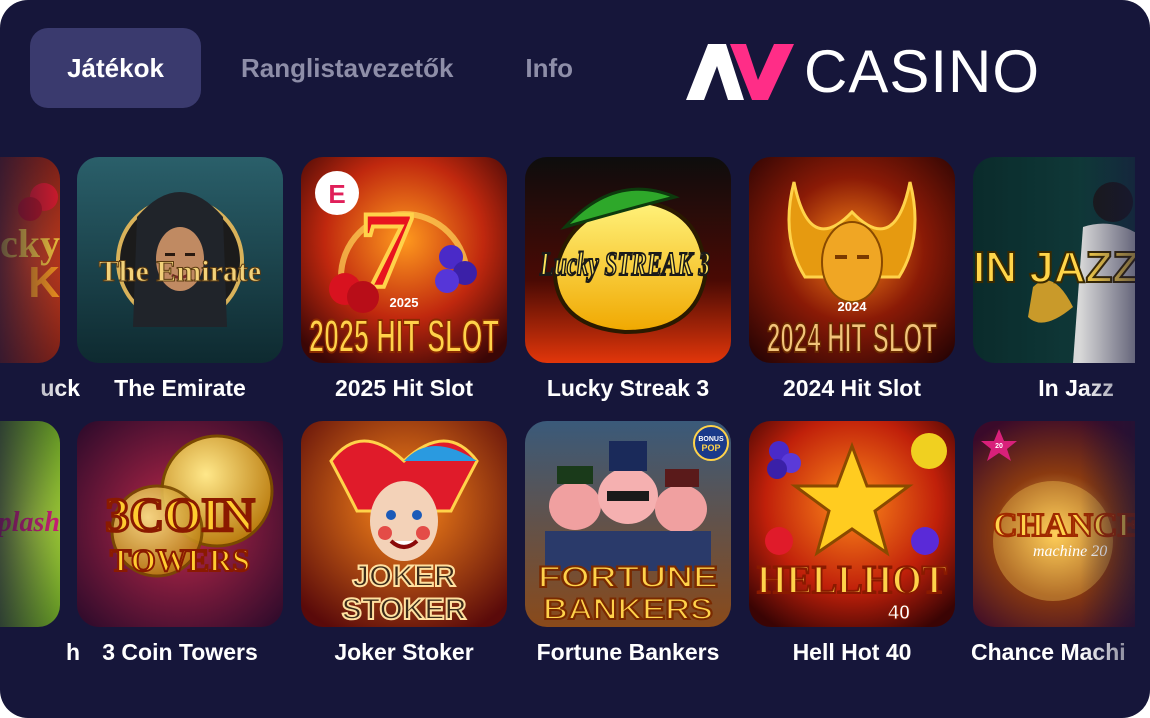 Image resolution: width=1150 pixels, height=718 pixels. I want to click on game-thumbnail: Lucky K, so click(30, 260).